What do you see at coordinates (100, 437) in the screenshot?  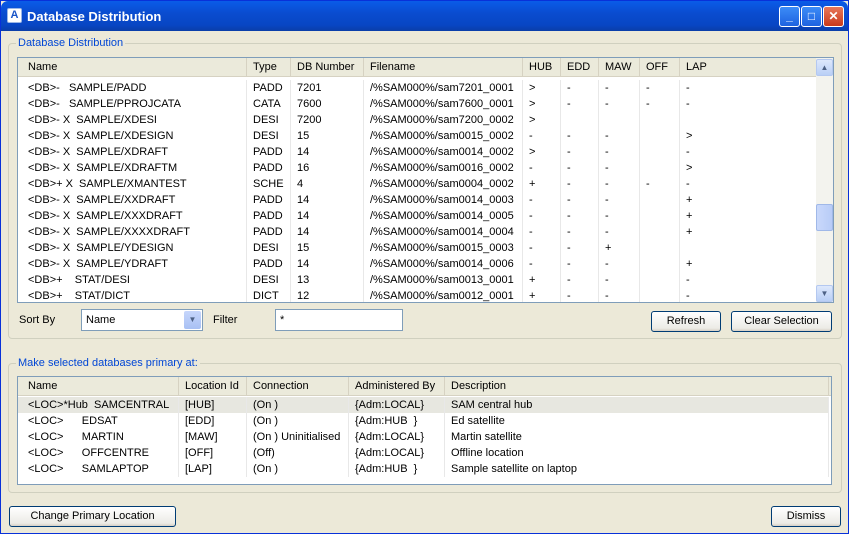 I see `table-cell: <LOC> MARTIN` at bounding box center [100, 437].